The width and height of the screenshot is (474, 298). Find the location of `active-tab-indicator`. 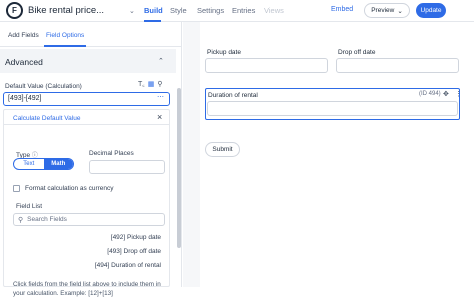

active-tab-indicator is located at coordinates (65, 46).